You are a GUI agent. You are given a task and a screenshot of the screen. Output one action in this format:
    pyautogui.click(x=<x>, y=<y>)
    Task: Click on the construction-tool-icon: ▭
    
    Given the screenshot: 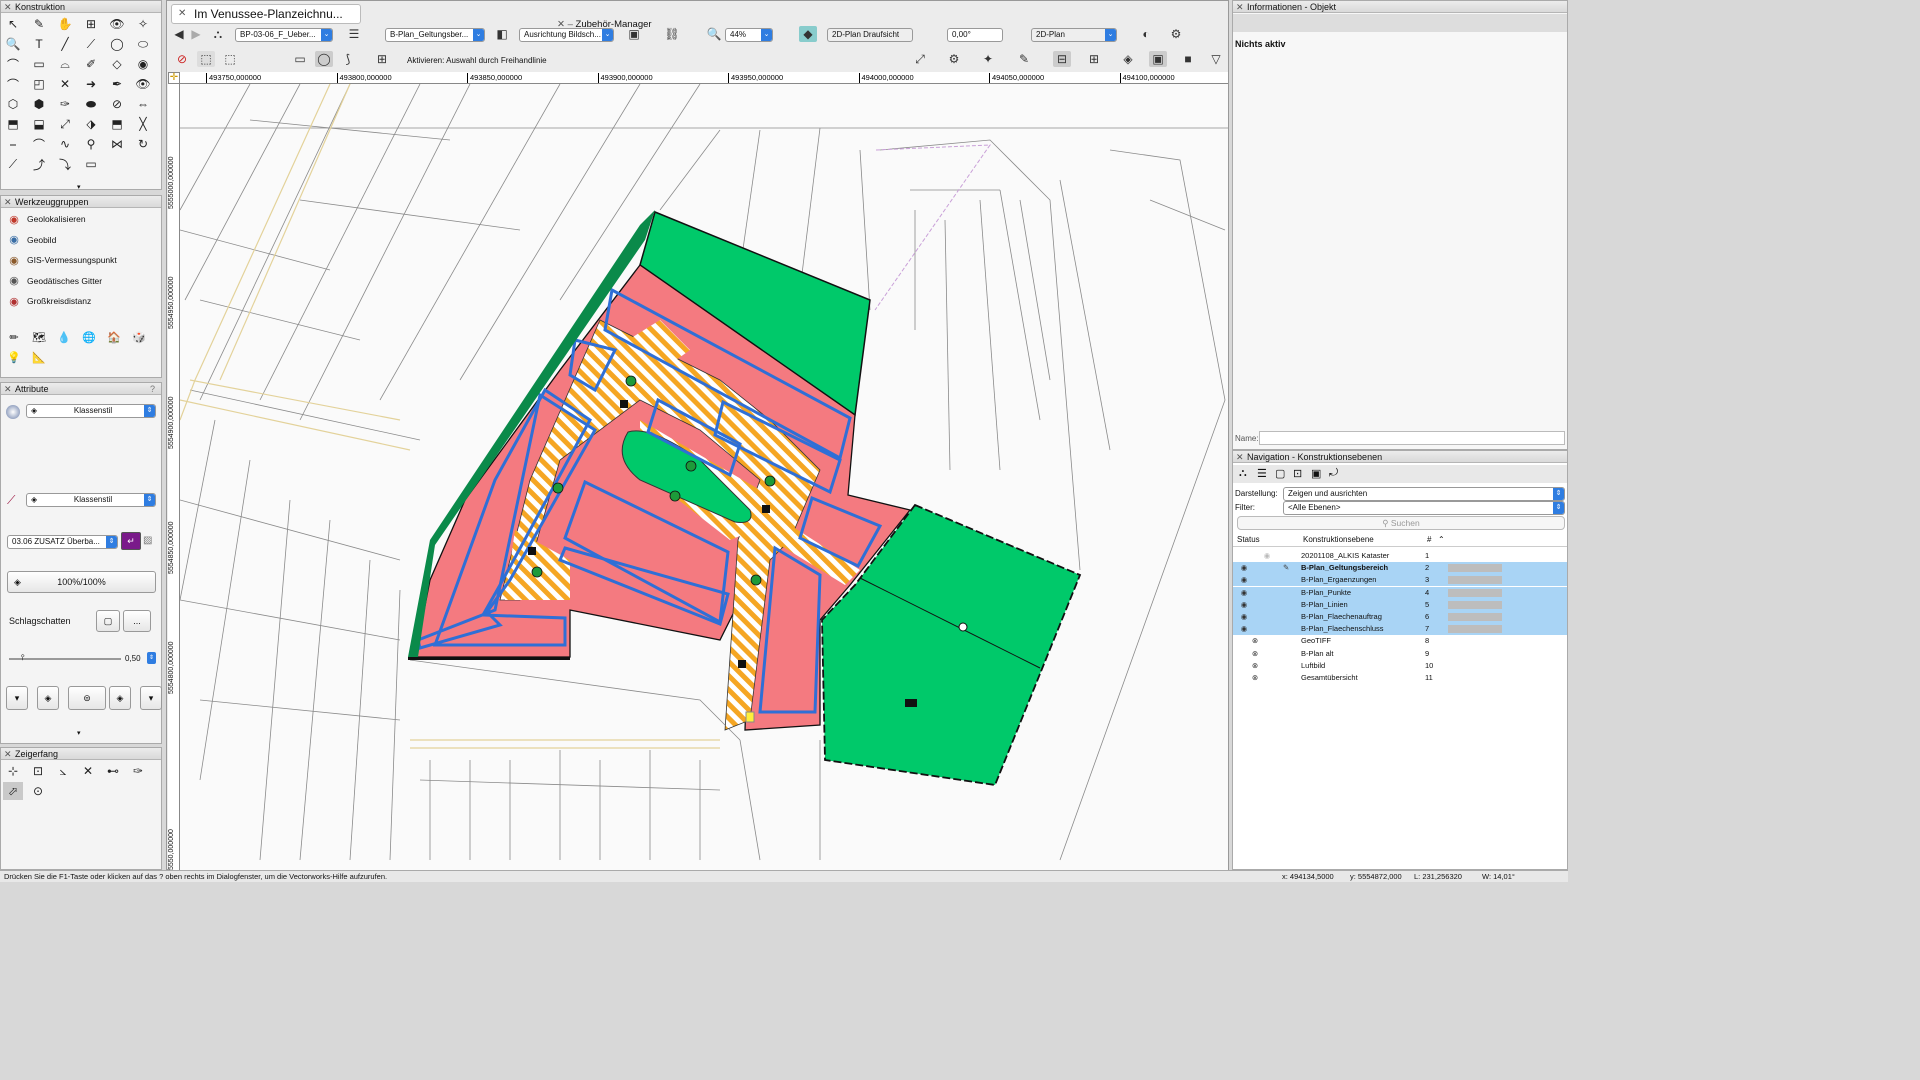 What is the action you would take?
    pyautogui.click(x=91, y=164)
    